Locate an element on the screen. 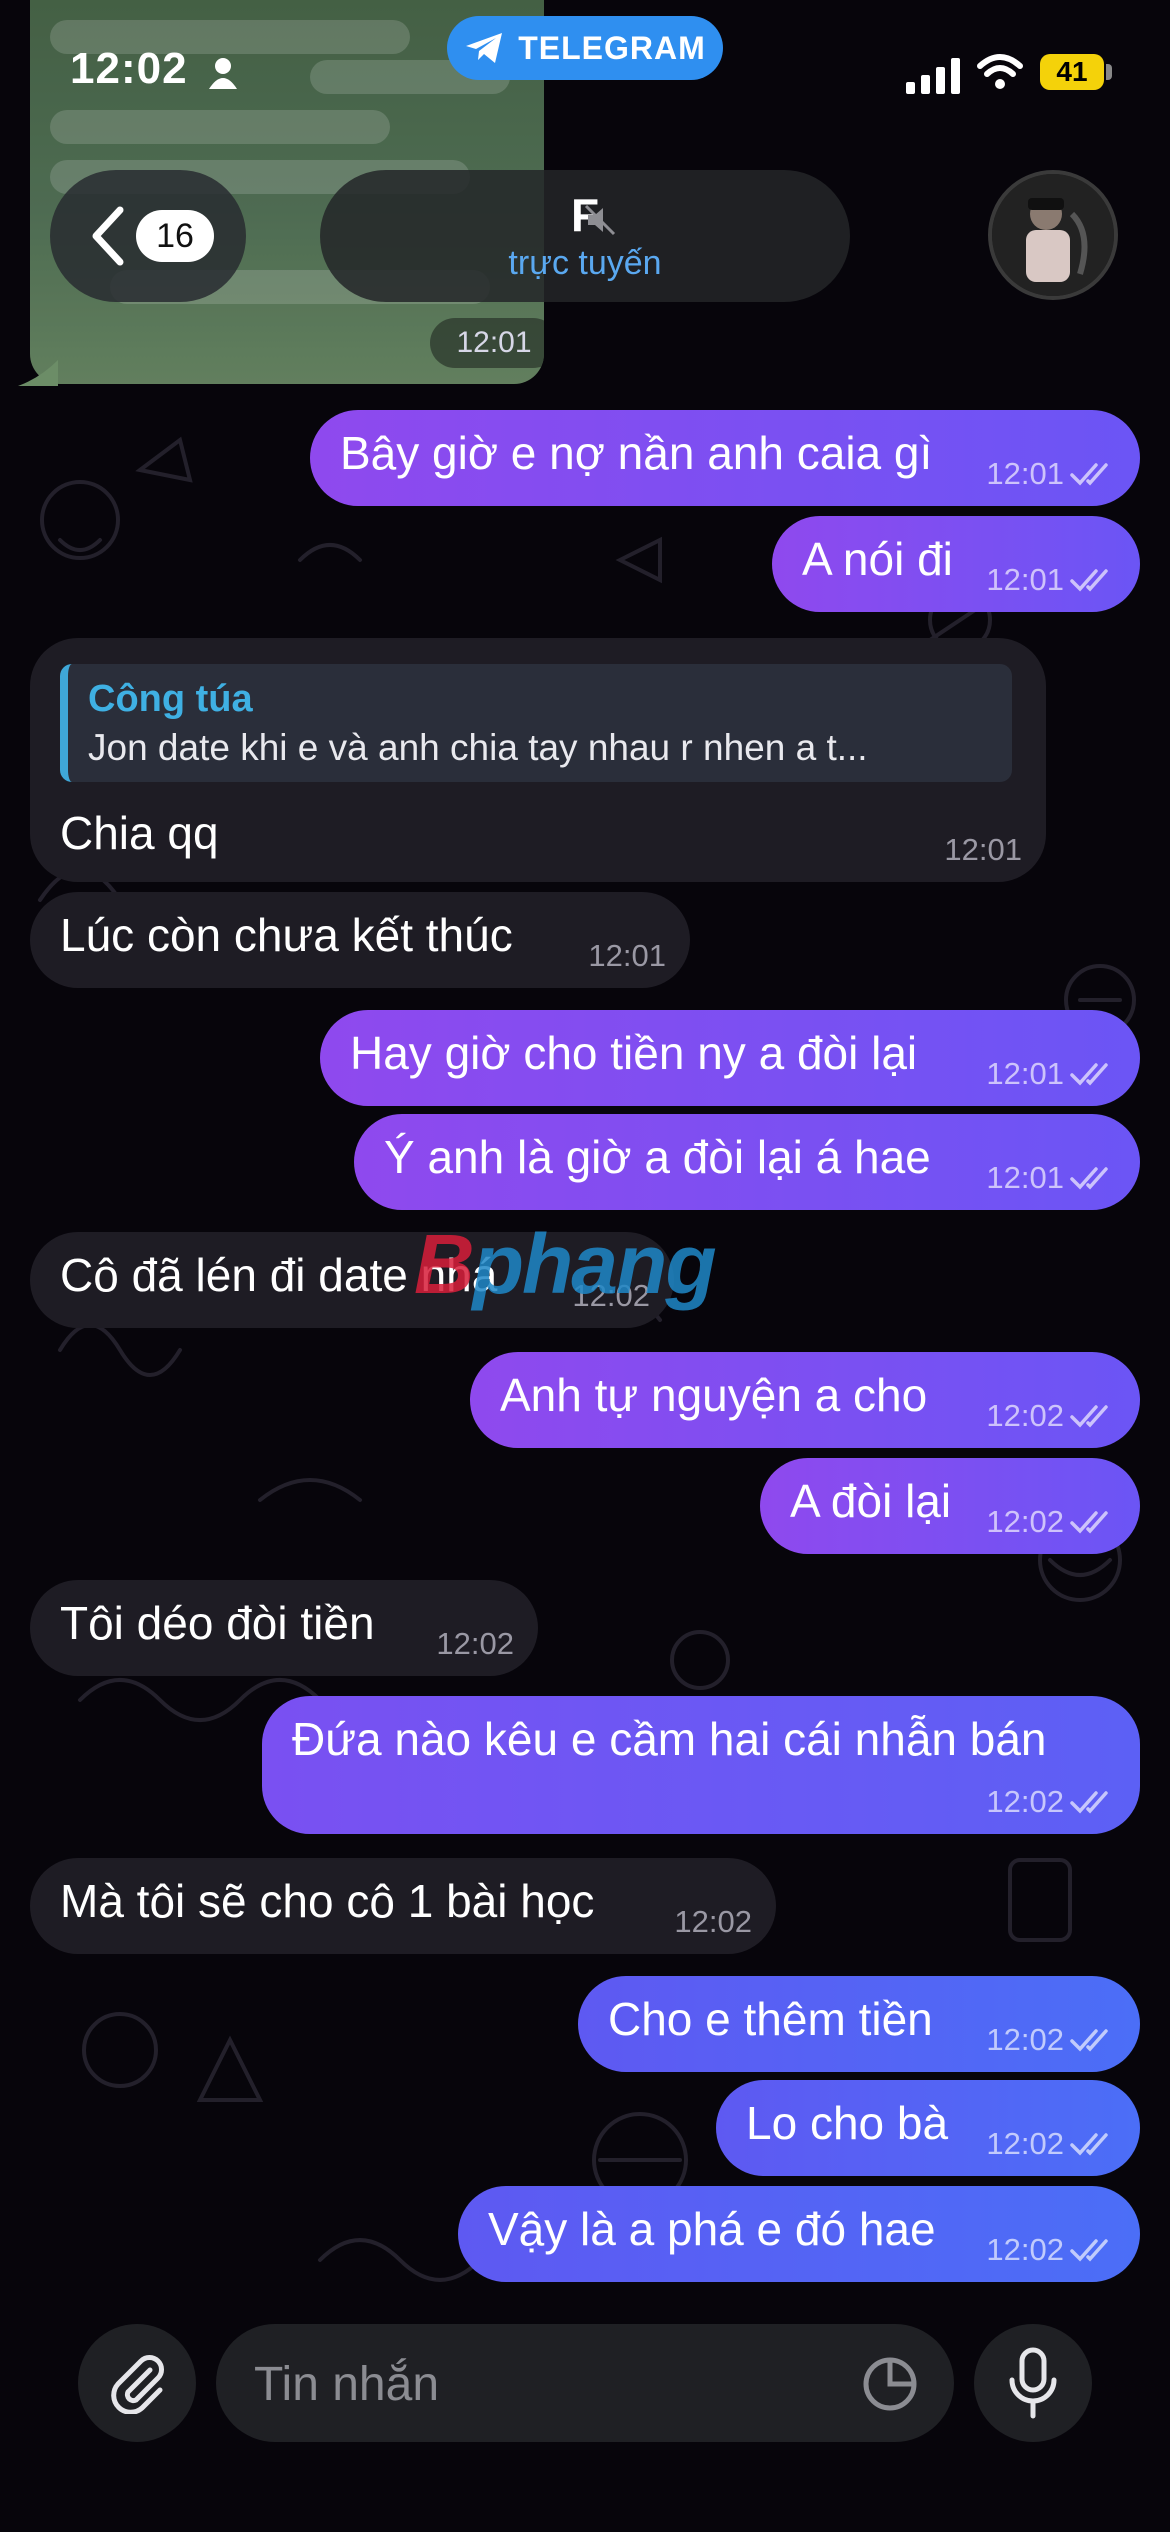 The image size is (1170, 2532). outgoing-message: Anh tự nguyện a cho 12:02 is located at coordinates (805, 1400).